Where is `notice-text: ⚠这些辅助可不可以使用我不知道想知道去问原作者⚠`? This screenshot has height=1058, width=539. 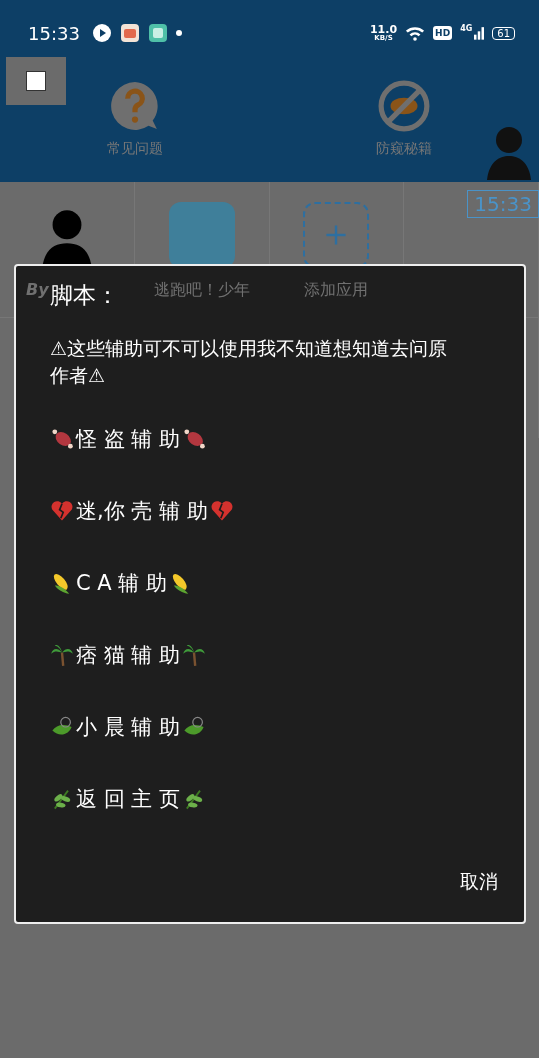 notice-text: ⚠这些辅助可不可以使用我不知道想知道去问原作者⚠ is located at coordinates (249, 362).